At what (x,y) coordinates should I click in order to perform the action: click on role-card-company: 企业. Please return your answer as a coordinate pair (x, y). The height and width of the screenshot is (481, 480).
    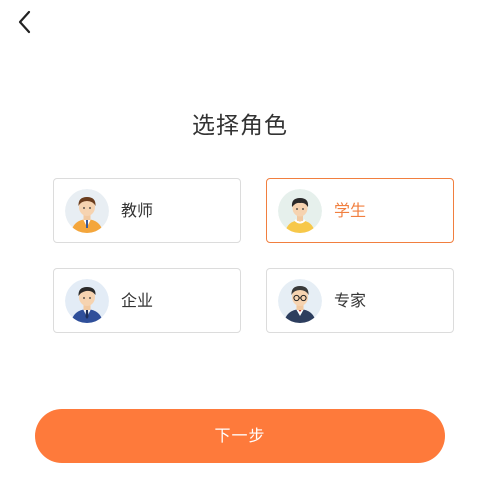
    Looking at the image, I should click on (147, 300).